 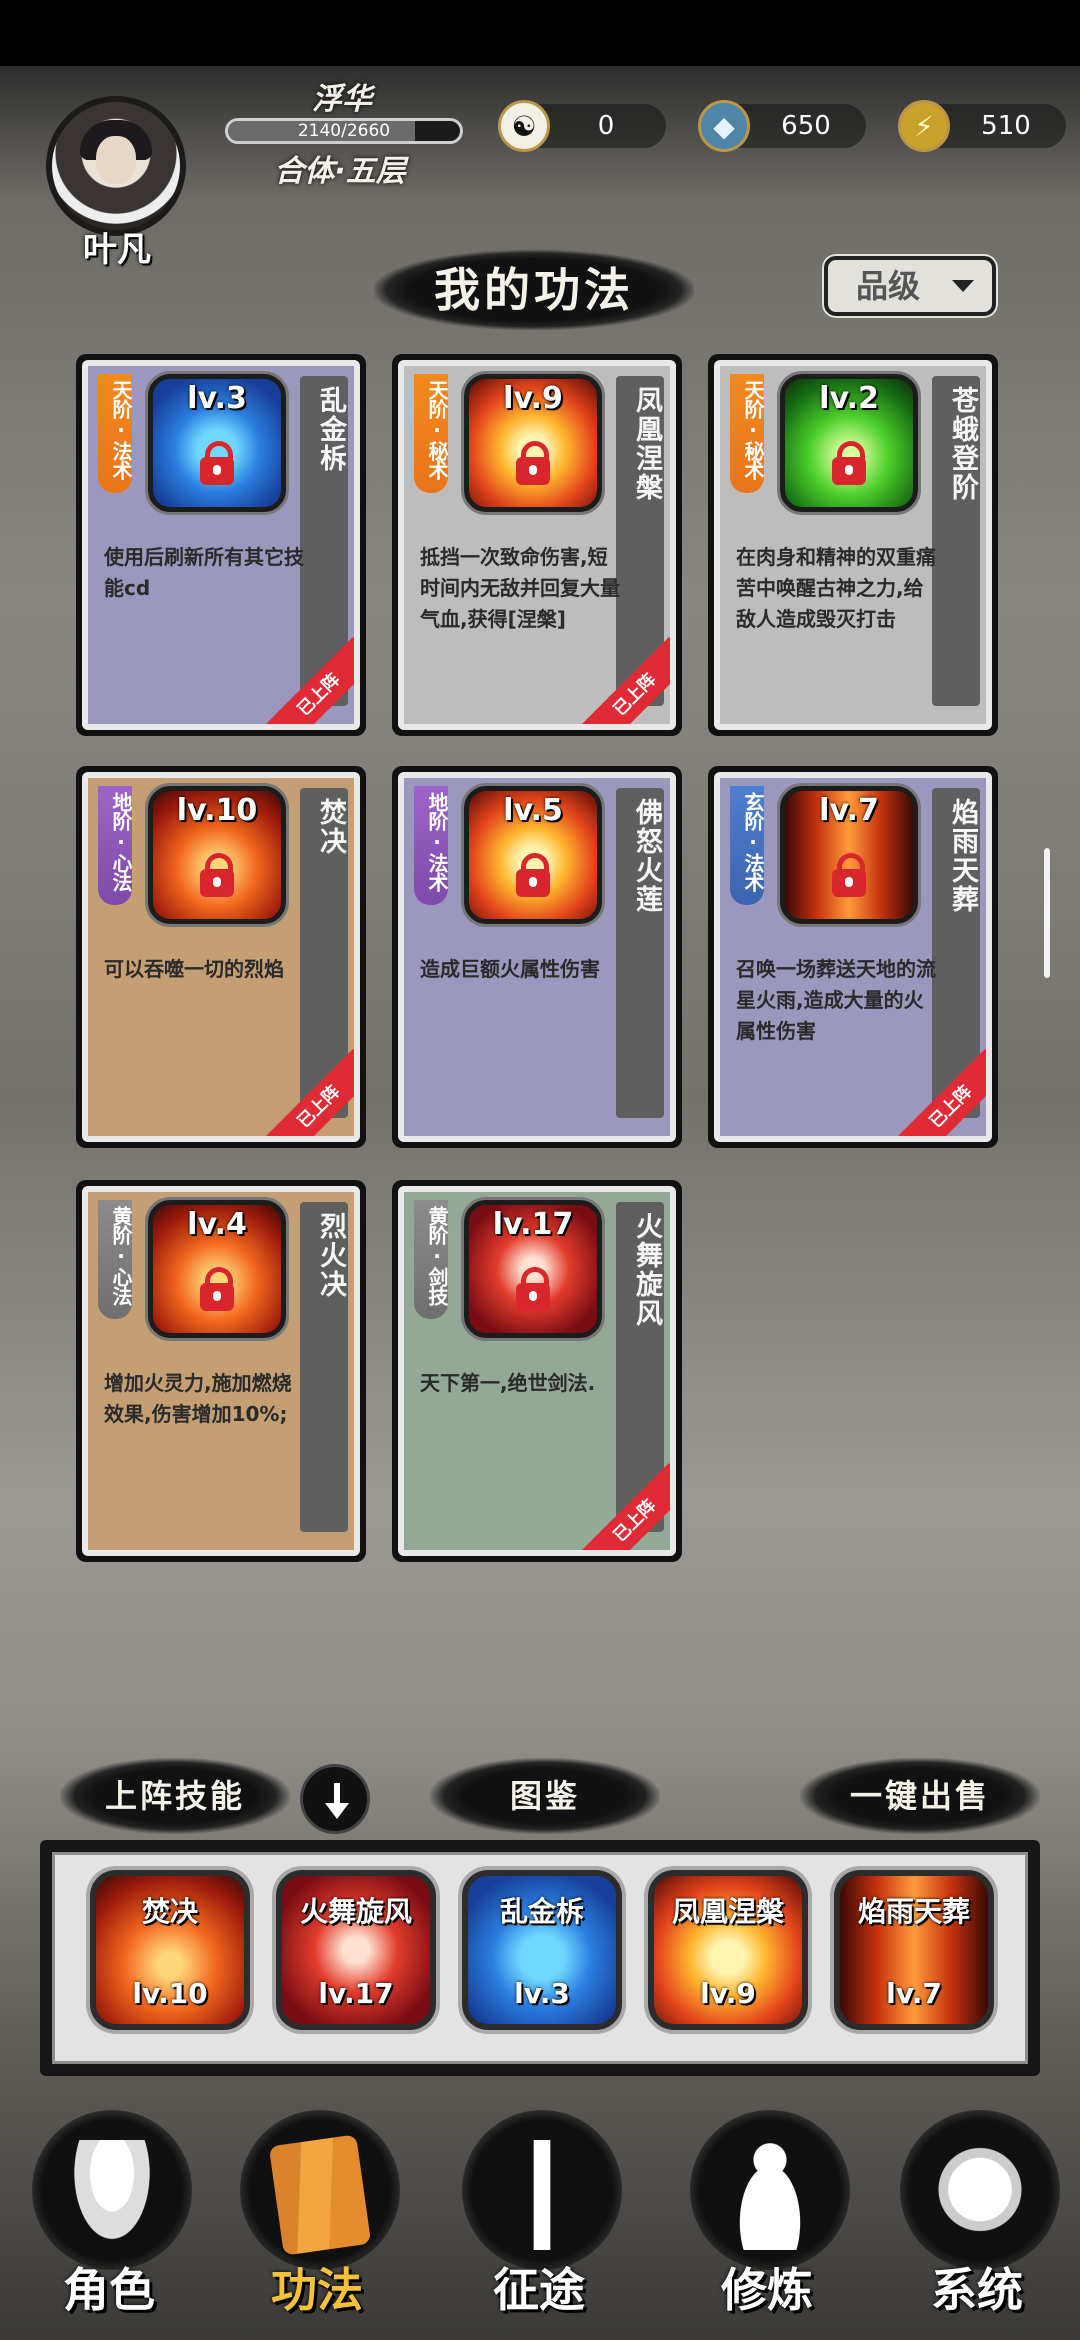 I want to click on slot-skill-level: lv.10, so click(x=170, y=1993).